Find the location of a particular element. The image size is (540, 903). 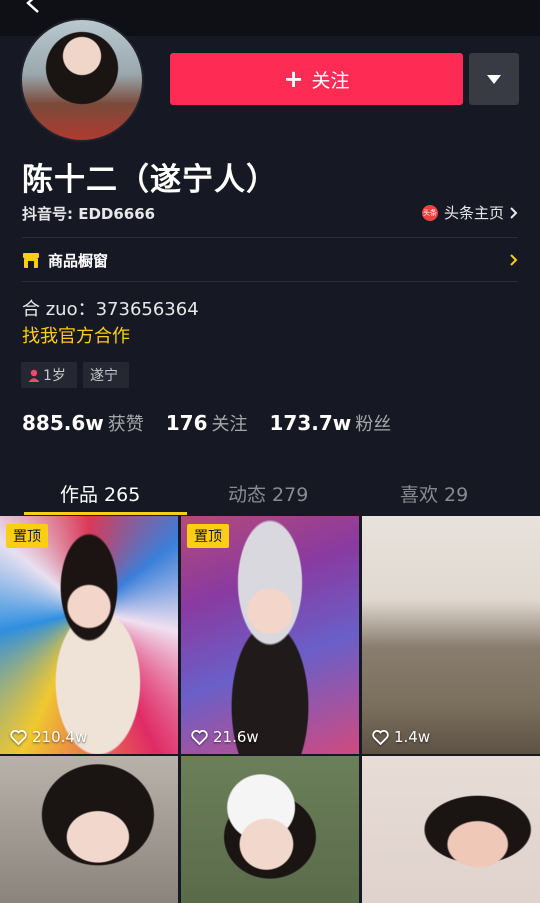

toutiao-icon: 头条 is located at coordinates (429, 212).